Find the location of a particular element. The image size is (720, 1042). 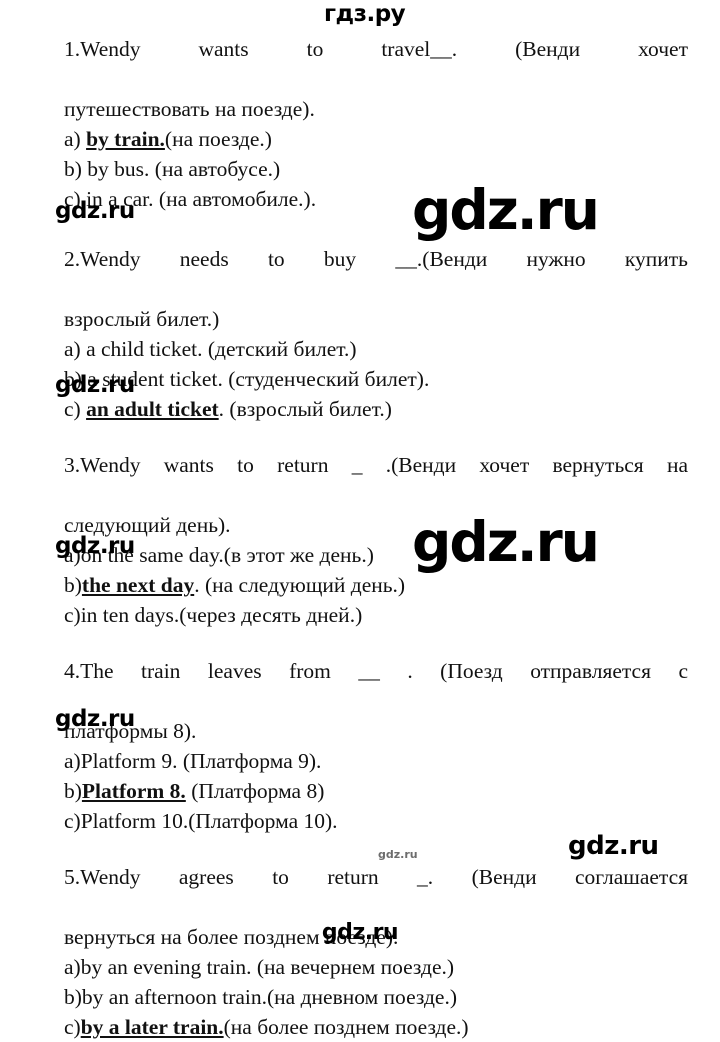

option-answer: in ten days. is located at coordinates (130, 615).